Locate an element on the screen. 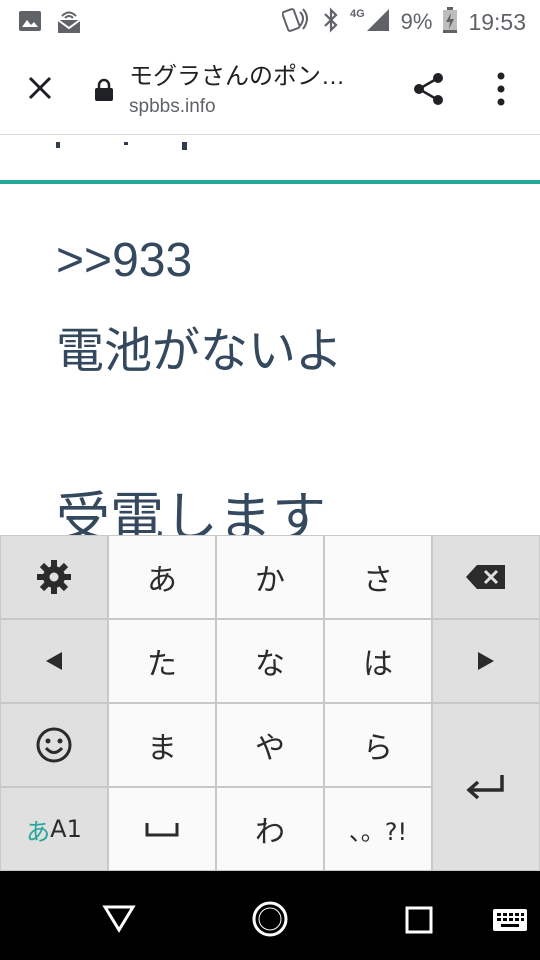 The width and height of the screenshot is (540, 960). space-key is located at coordinates (162, 829).